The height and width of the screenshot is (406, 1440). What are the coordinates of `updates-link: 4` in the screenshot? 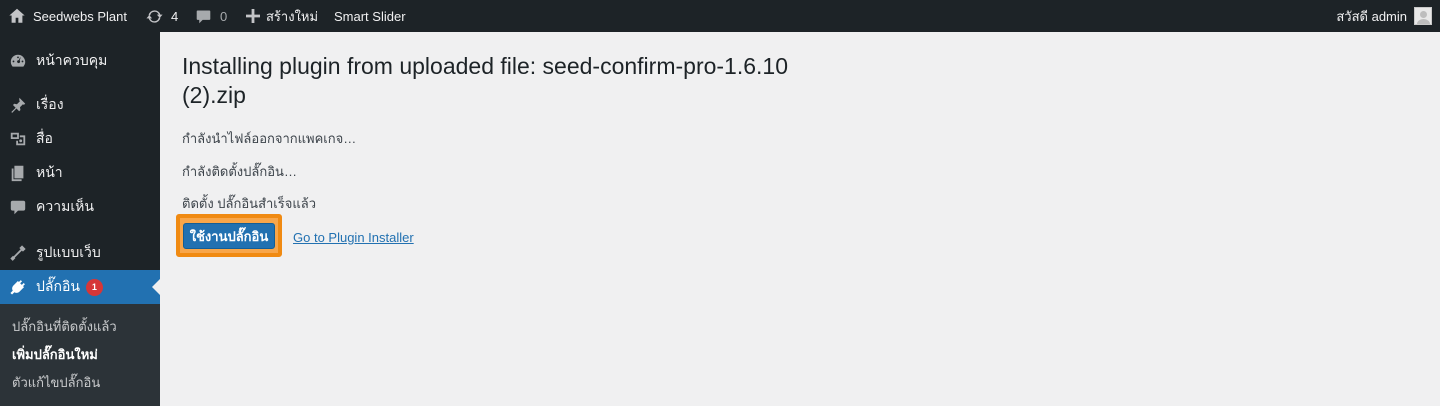 It's located at (161, 16).